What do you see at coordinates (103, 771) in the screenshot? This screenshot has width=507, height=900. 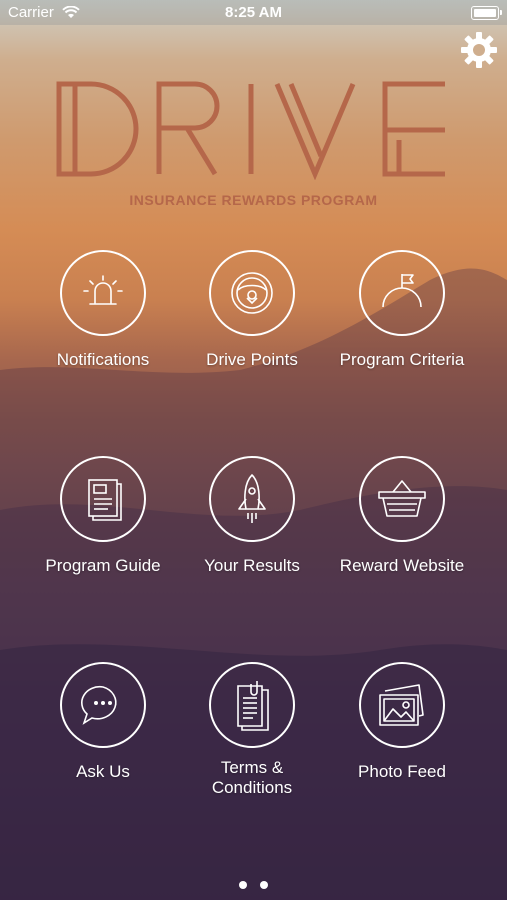 I see `tile-label: Ask Us` at bounding box center [103, 771].